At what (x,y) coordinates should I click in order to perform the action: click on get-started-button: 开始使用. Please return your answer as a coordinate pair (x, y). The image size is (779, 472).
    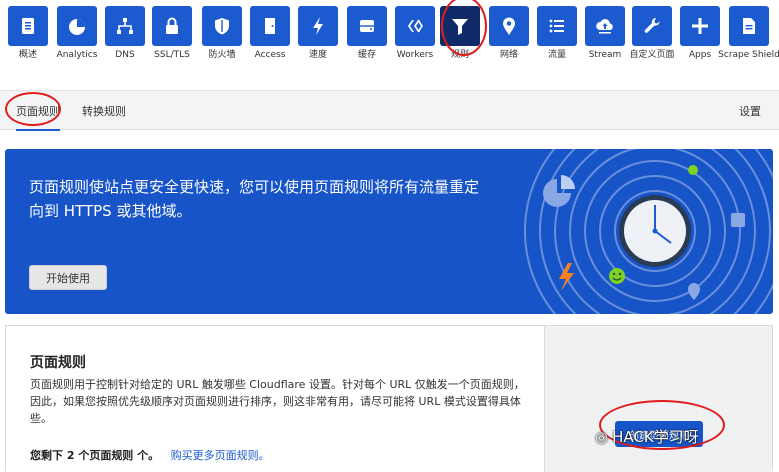
    Looking at the image, I should click on (68, 277).